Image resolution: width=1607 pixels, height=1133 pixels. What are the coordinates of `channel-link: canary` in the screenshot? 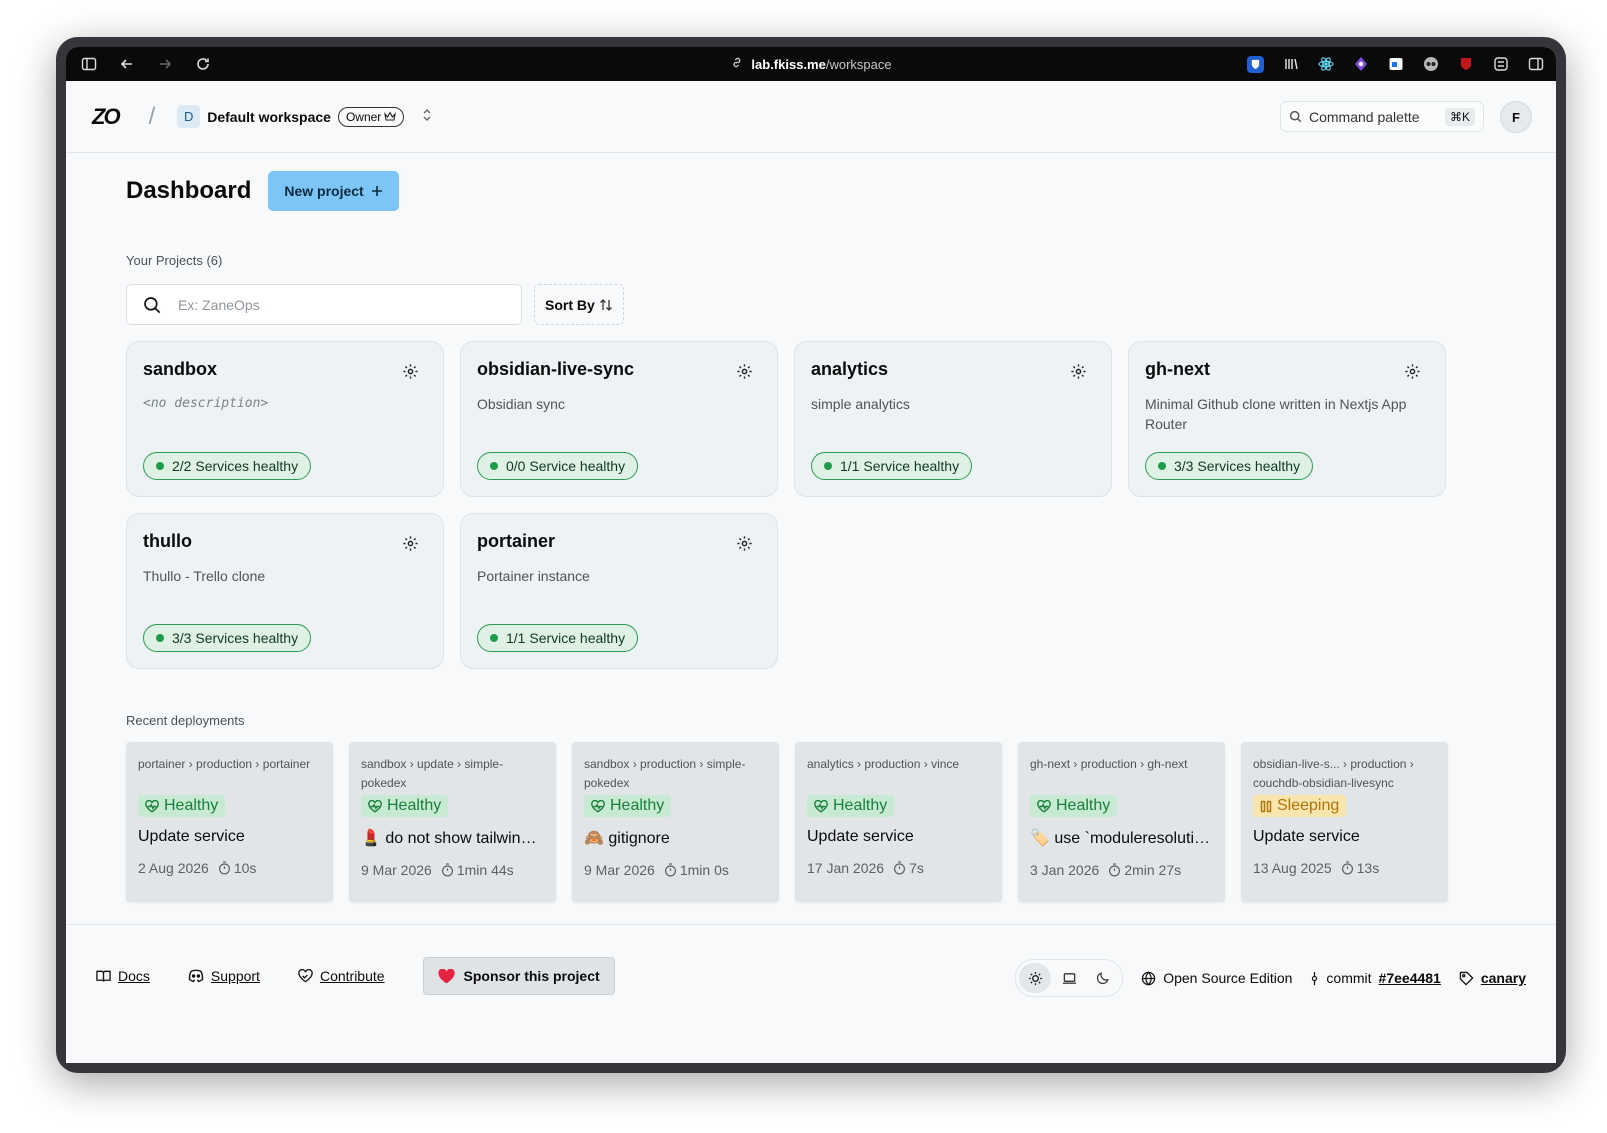 It's located at (1503, 978).